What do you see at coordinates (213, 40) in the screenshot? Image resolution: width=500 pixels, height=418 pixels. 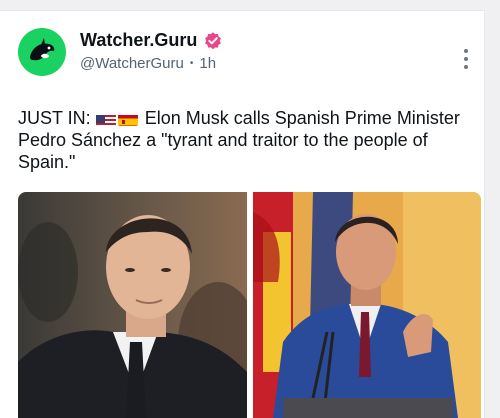 I see `verified-badge-icon` at bounding box center [213, 40].